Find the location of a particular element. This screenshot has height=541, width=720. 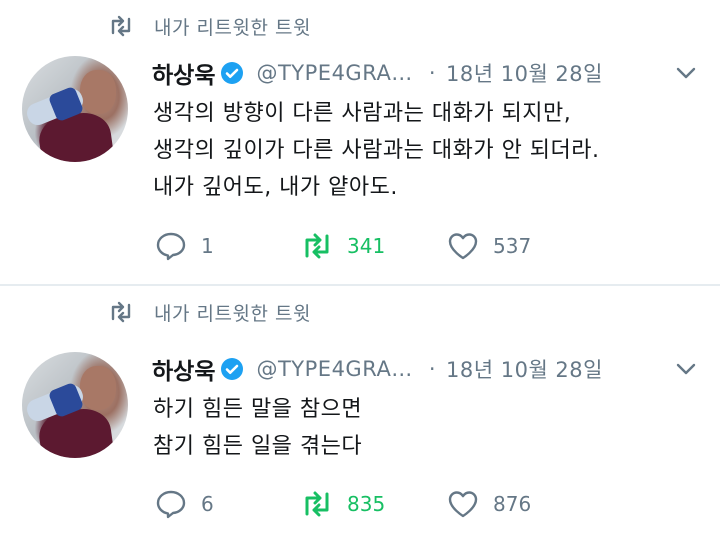

reply-button: 1 is located at coordinates (184, 246).